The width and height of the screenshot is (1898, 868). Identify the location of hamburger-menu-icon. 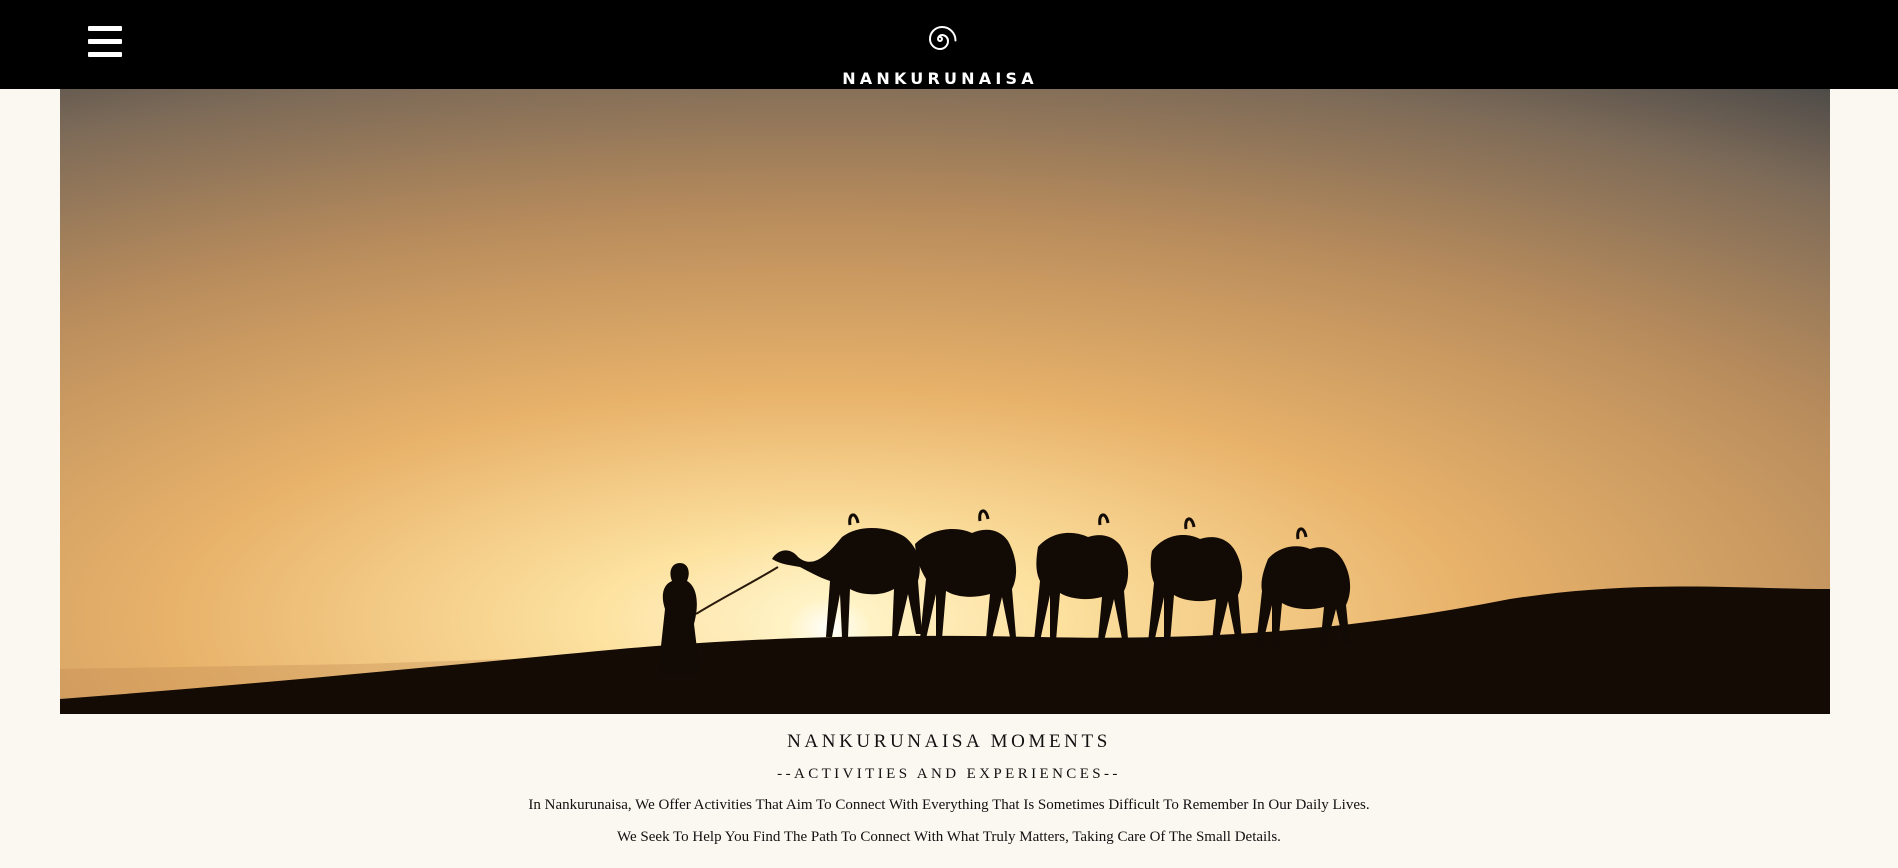
(105, 42).